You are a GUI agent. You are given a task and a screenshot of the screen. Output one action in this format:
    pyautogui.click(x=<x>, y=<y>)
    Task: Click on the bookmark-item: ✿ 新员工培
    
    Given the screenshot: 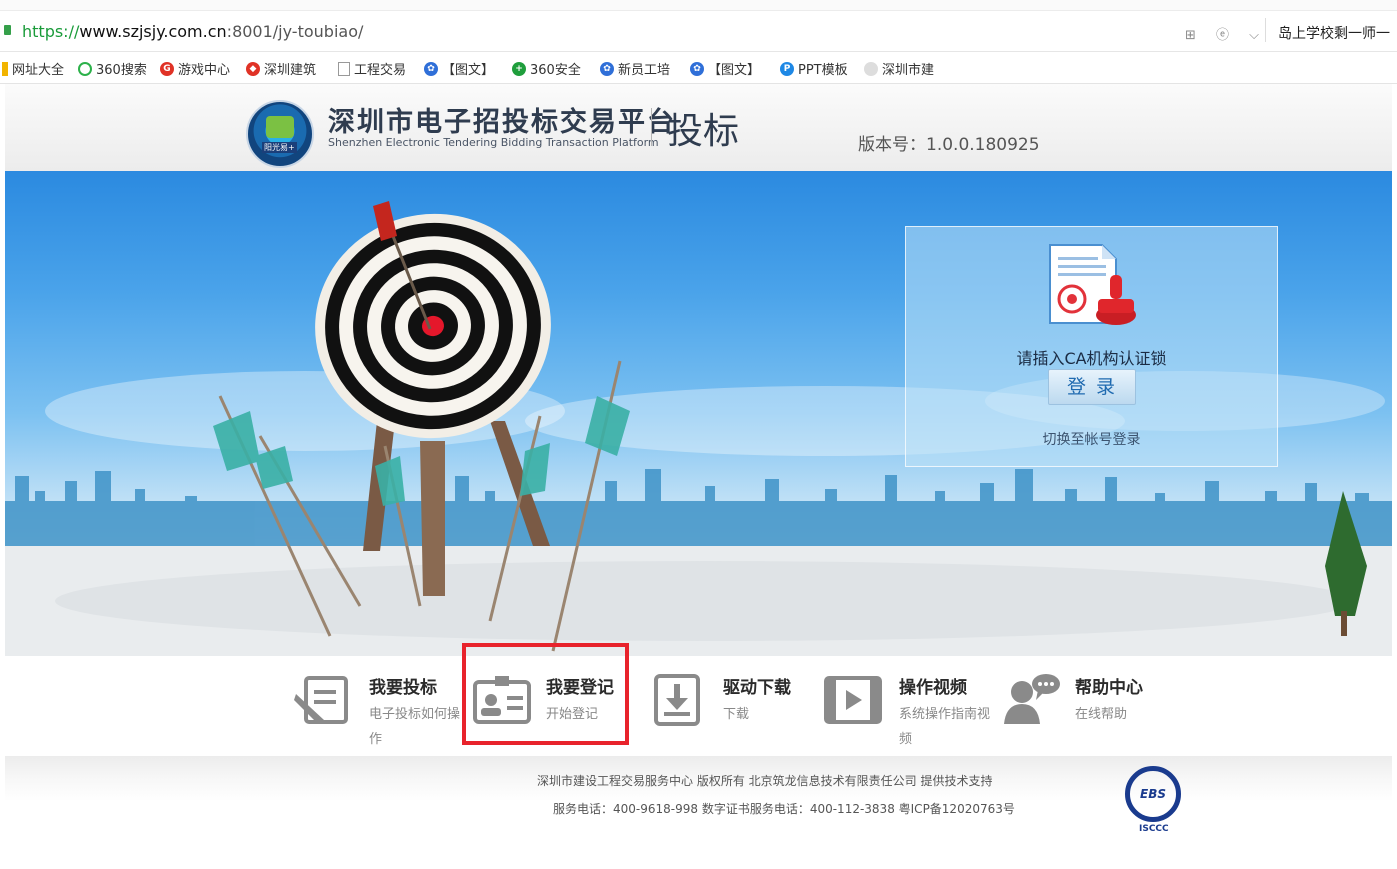 What is the action you would take?
    pyautogui.click(x=635, y=68)
    